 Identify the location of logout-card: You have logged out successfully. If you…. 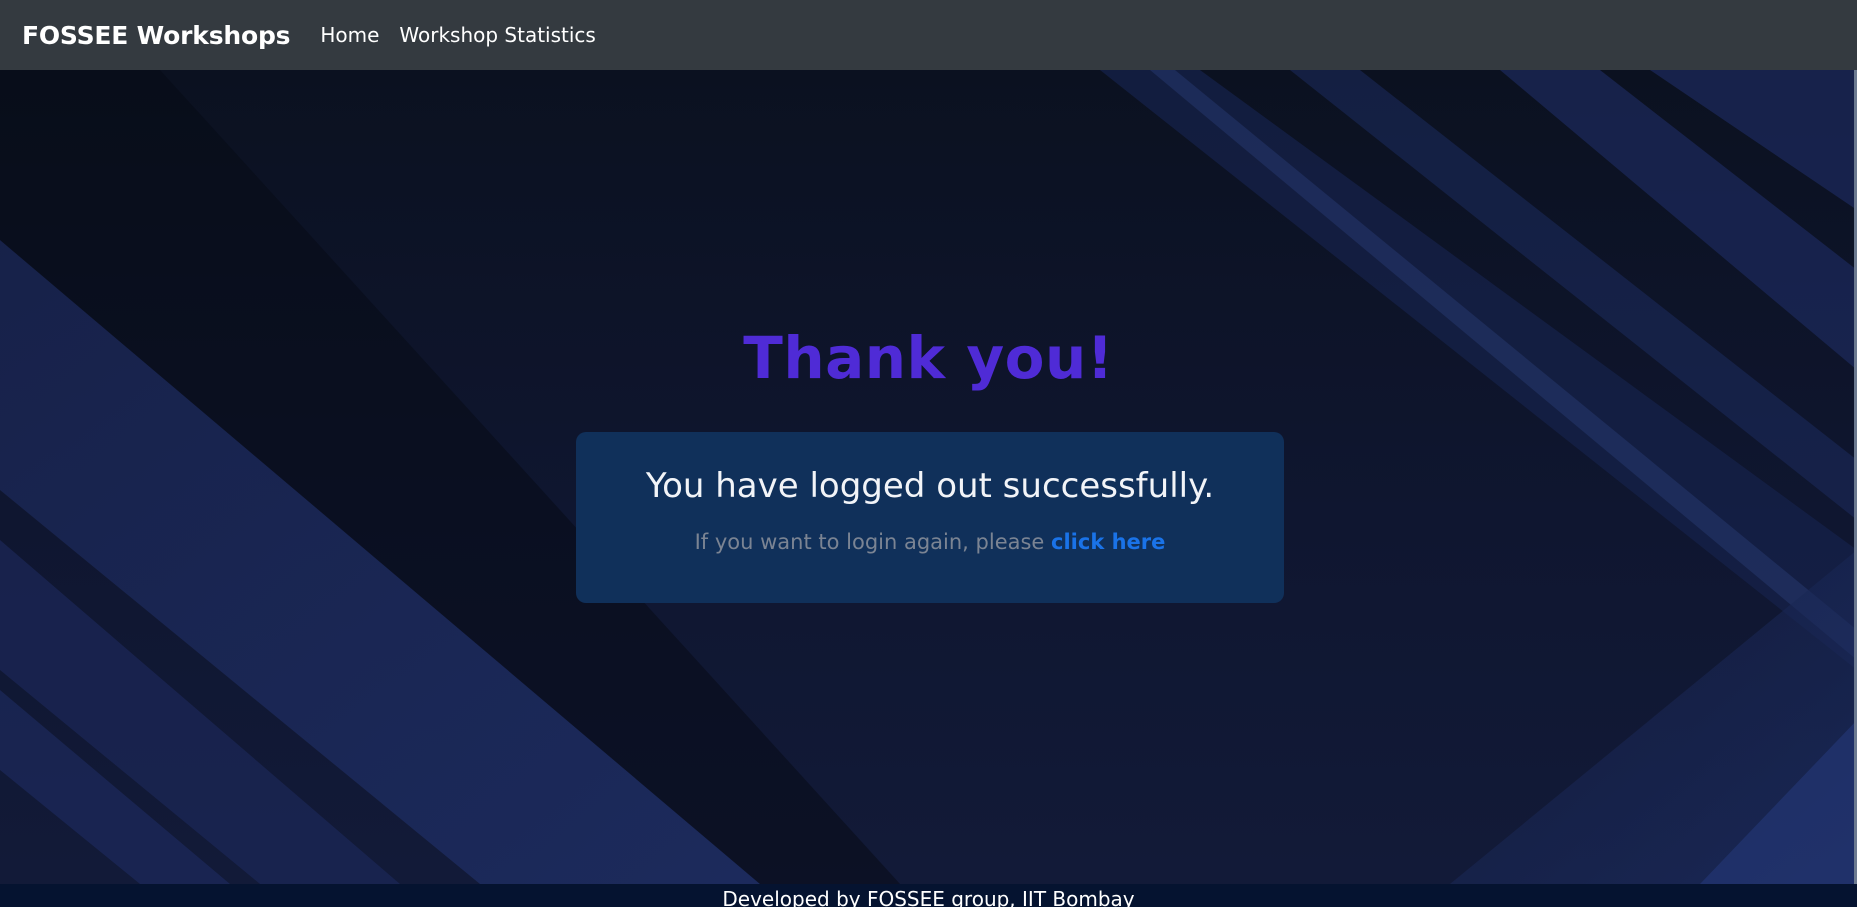
(930, 517).